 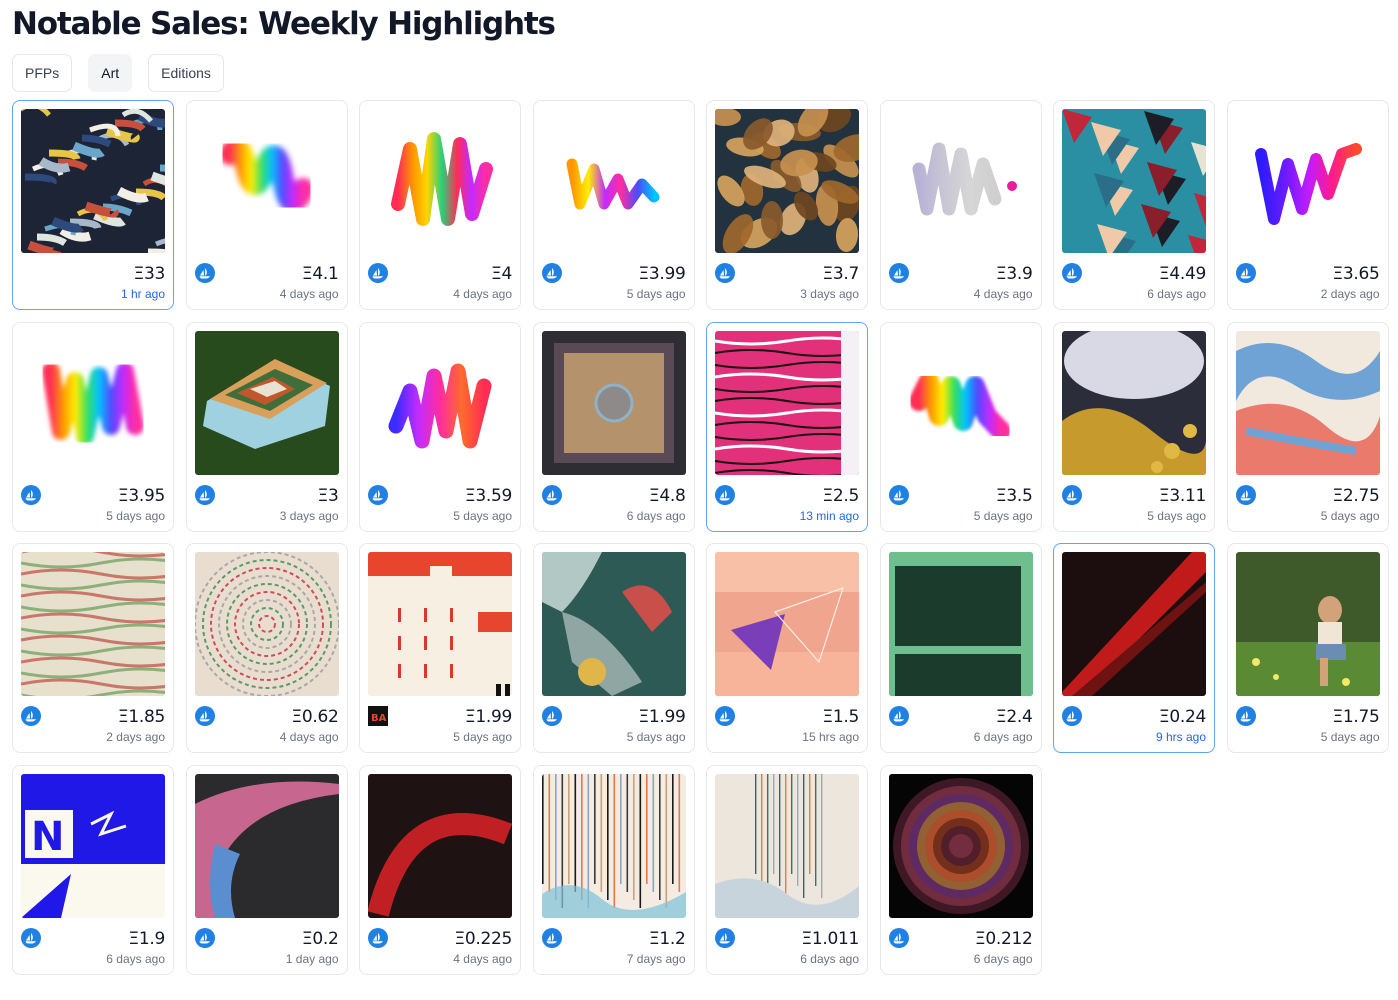 I want to click on nft-thumbnail: N, so click(x=93, y=845).